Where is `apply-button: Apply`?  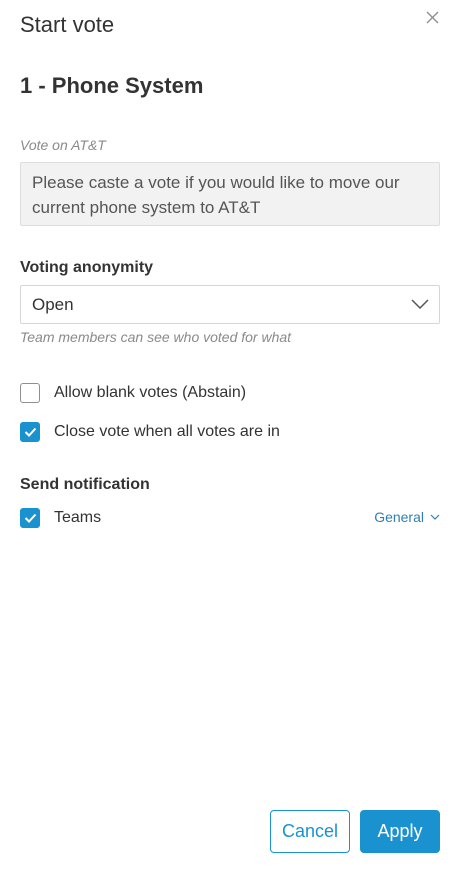
apply-button: Apply is located at coordinates (400, 831).